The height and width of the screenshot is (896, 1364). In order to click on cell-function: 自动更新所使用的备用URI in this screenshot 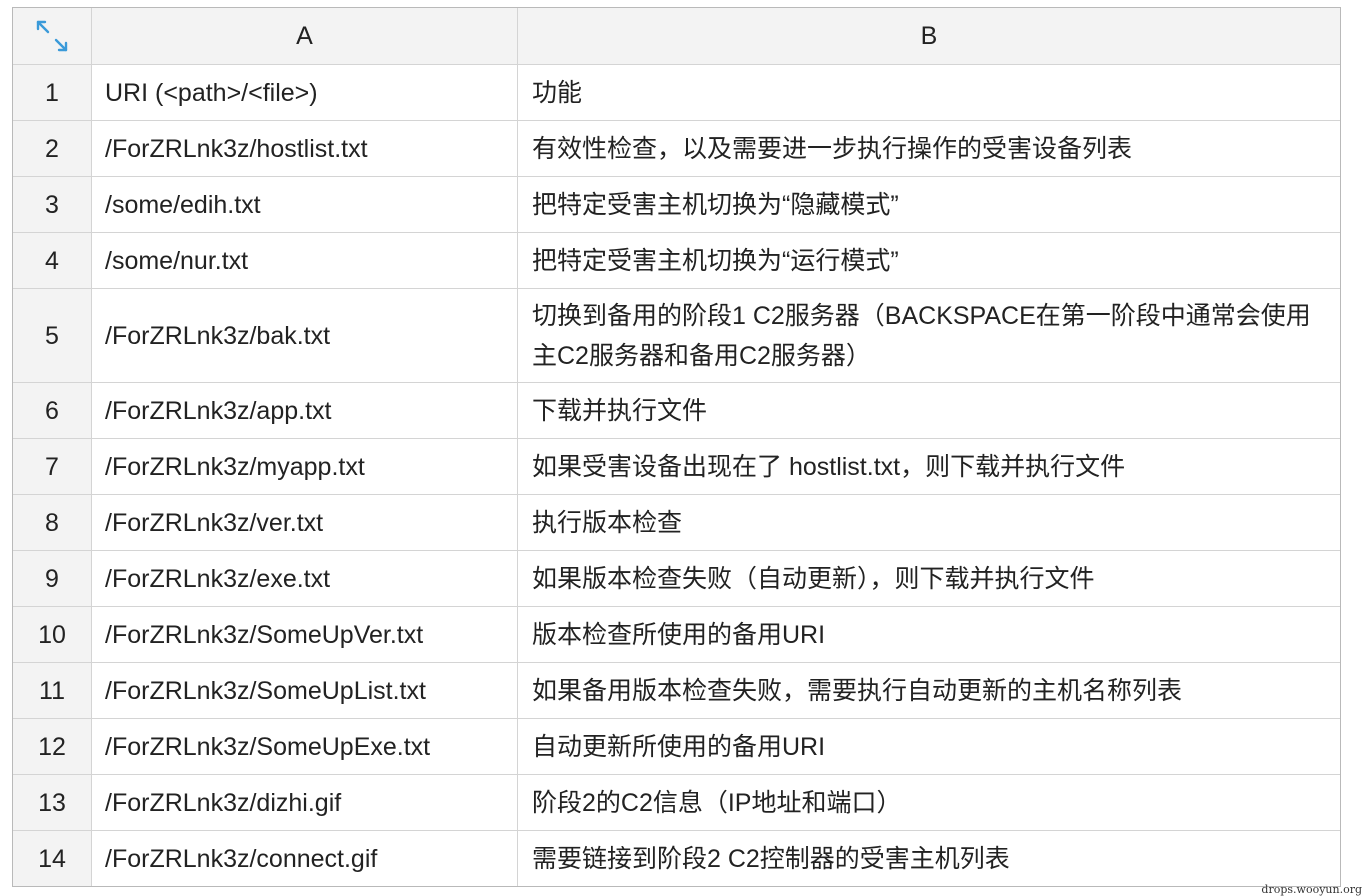, I will do `click(929, 746)`.